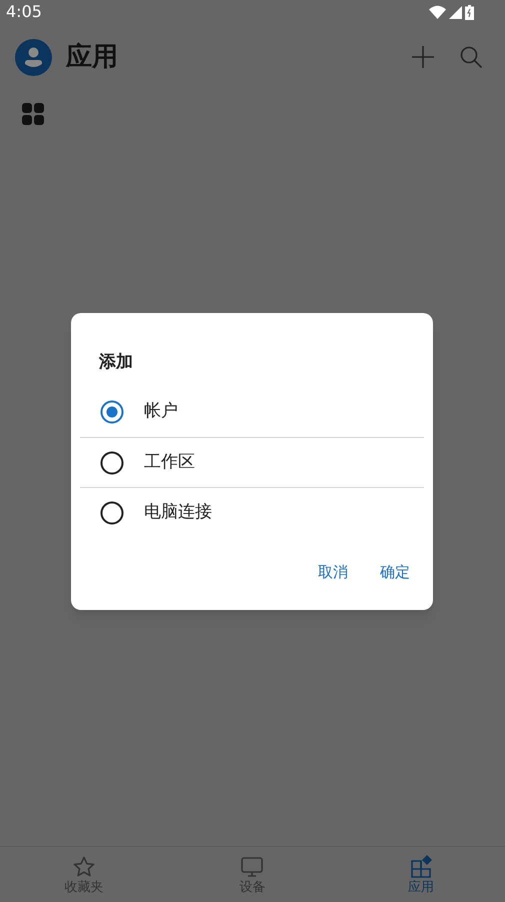  Describe the element at coordinates (252, 512) in the screenshot. I see `radio-option: 电脑连接` at that location.